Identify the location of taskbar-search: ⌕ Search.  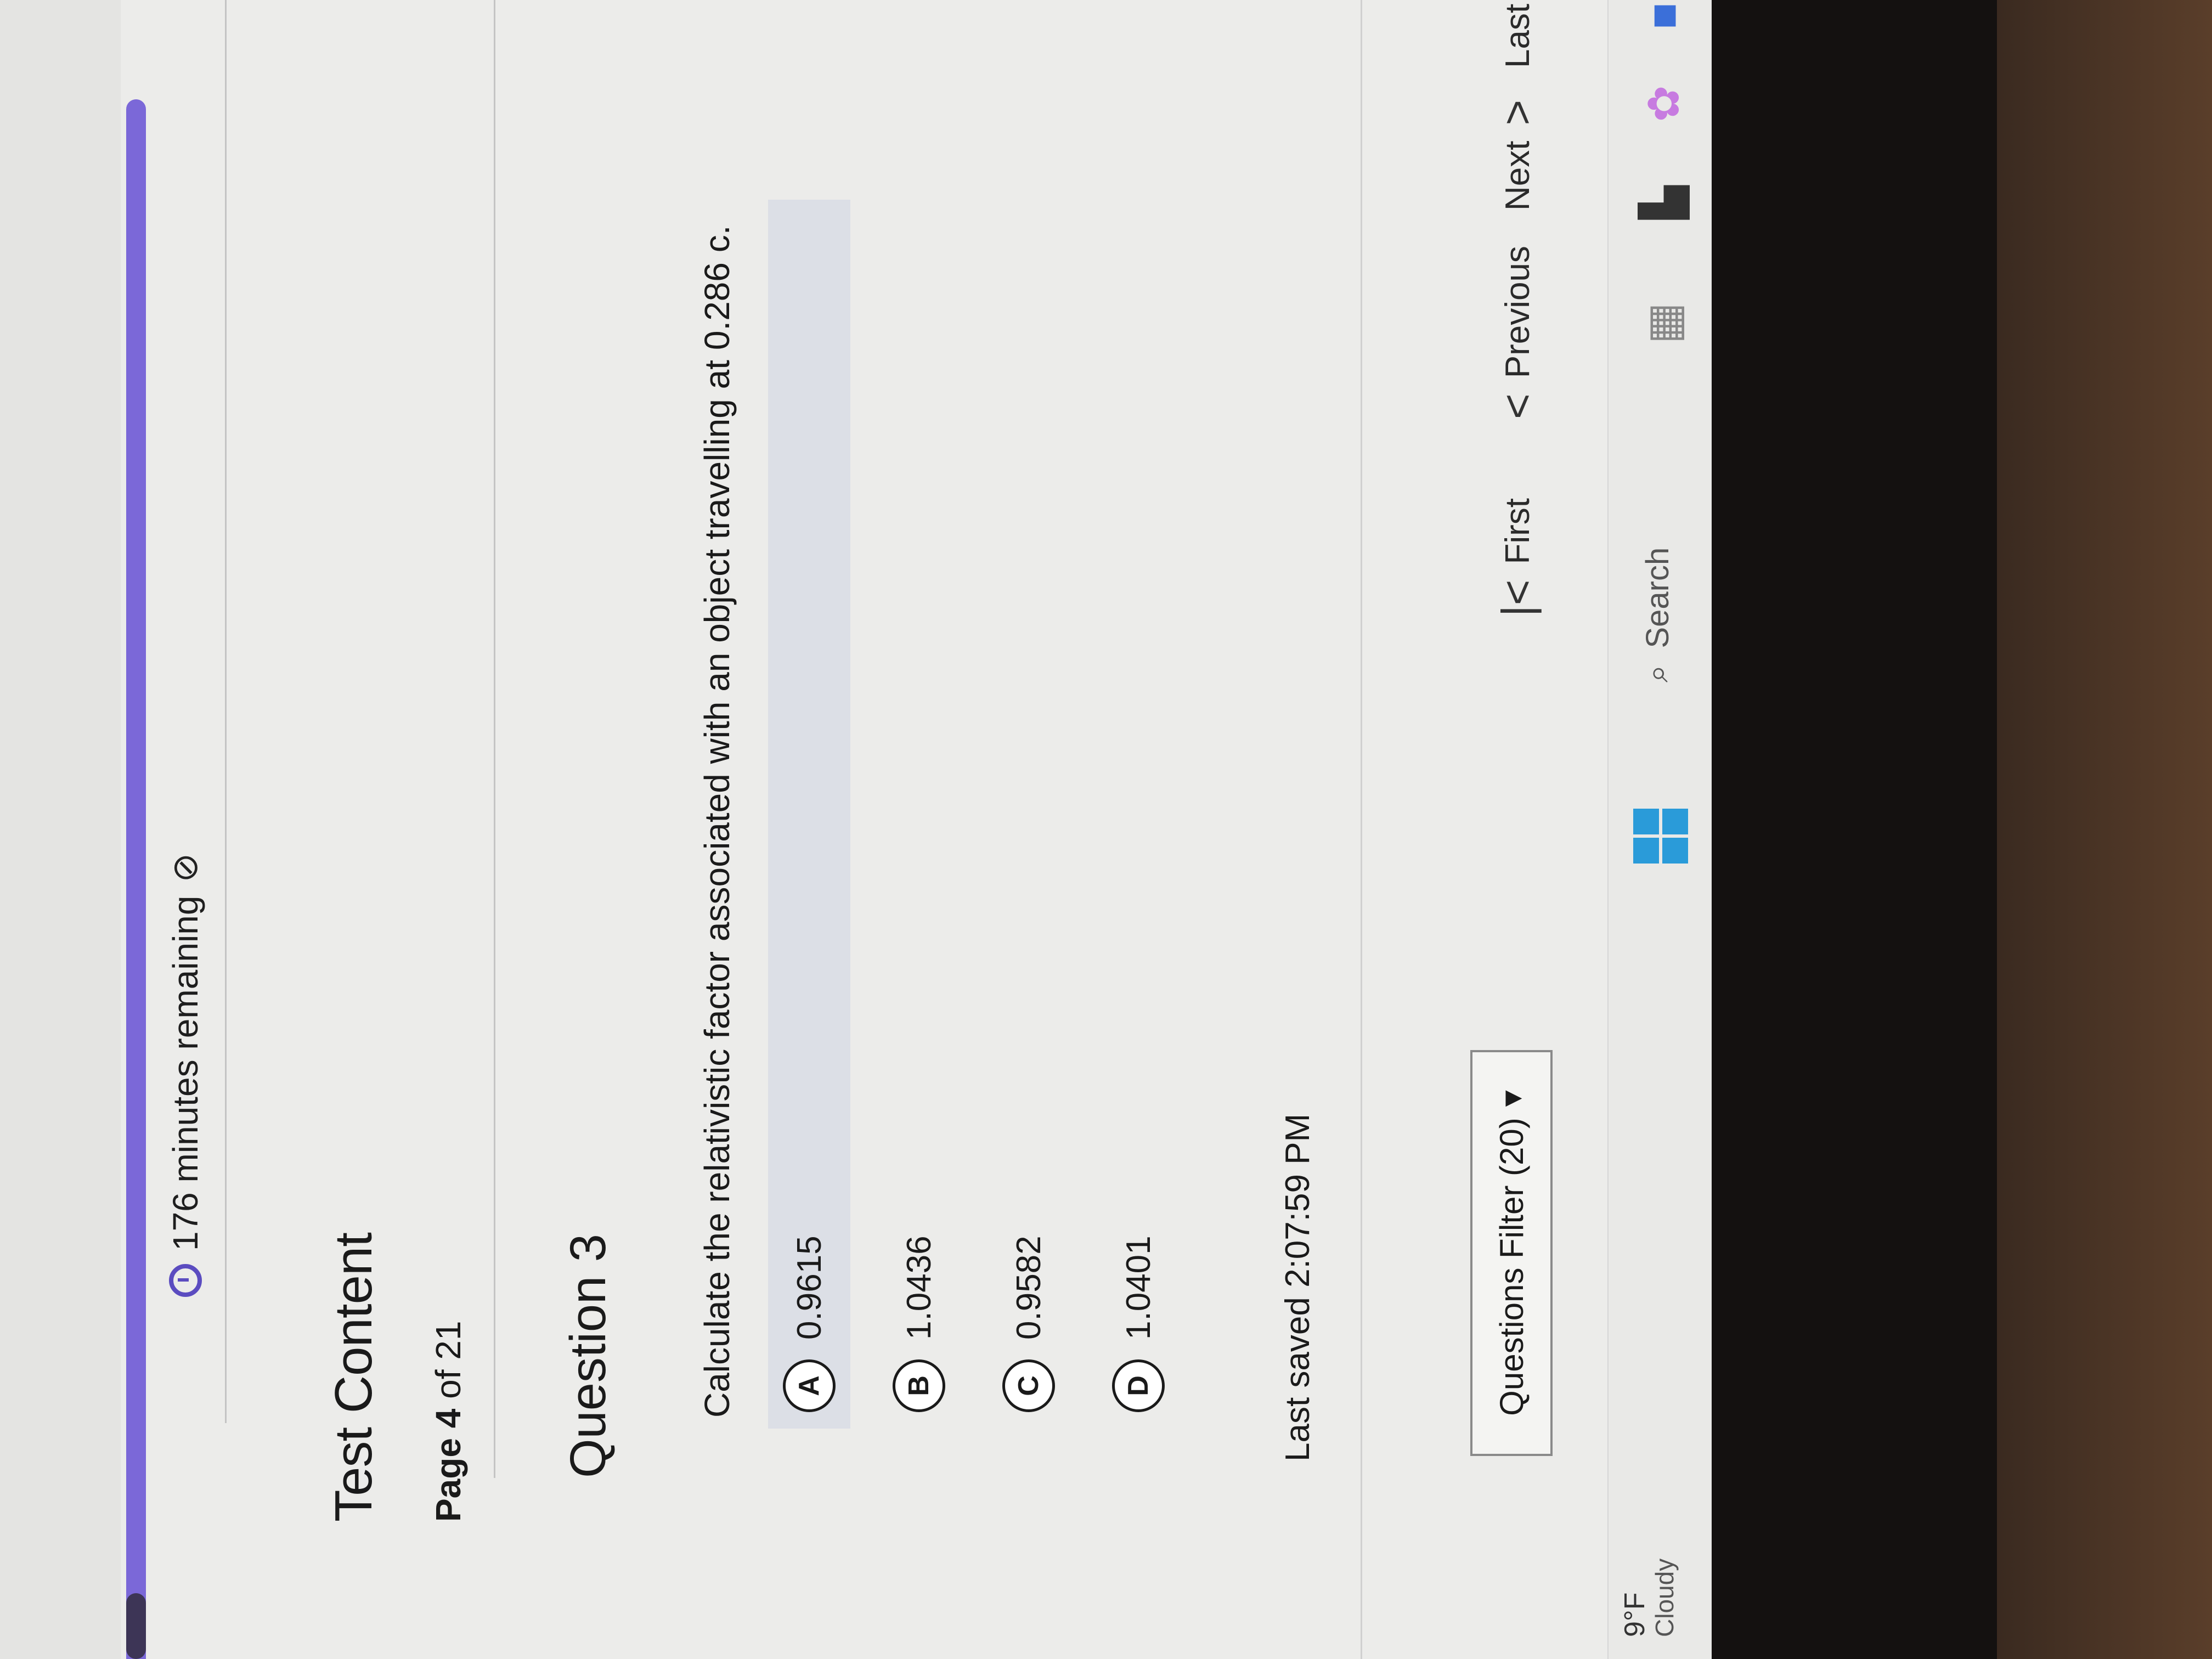
(1658, 615).